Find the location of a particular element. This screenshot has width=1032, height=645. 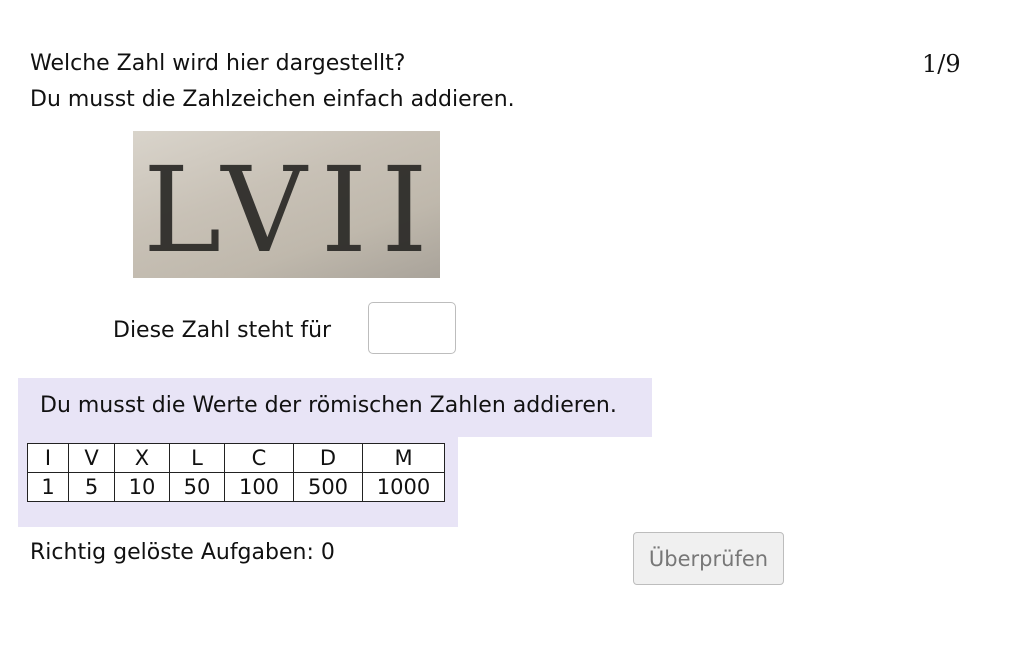

roman-numeral-table: I V X L C D M 1 5 10 50 100 500 1000 is located at coordinates (236, 472).